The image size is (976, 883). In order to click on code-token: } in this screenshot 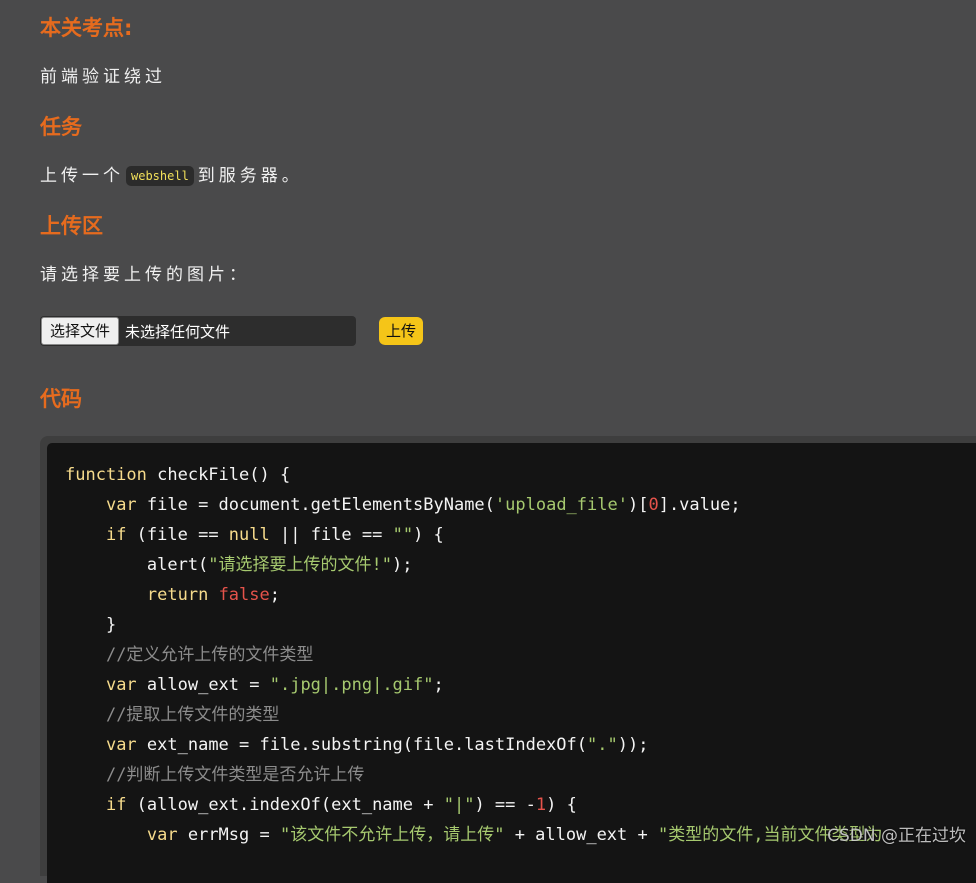, I will do `click(91, 625)`.